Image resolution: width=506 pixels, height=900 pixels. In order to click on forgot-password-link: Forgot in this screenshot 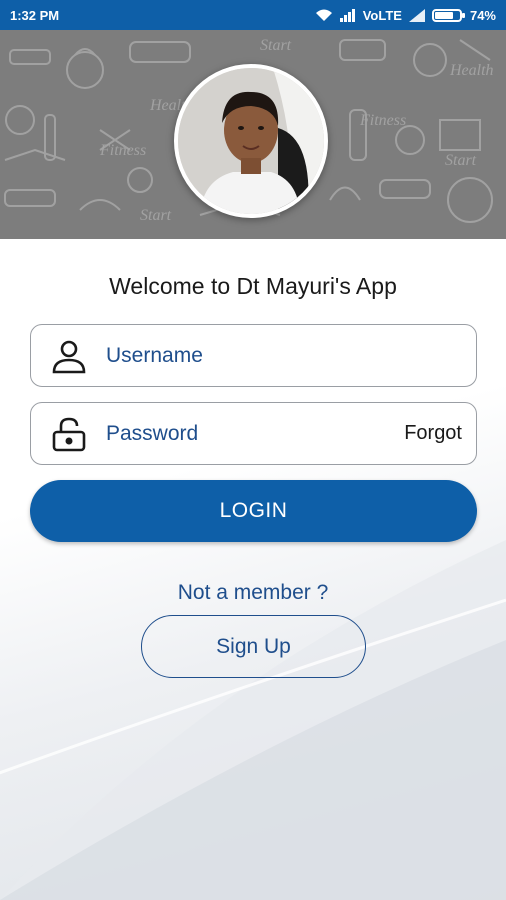, I will do `click(440, 433)`.